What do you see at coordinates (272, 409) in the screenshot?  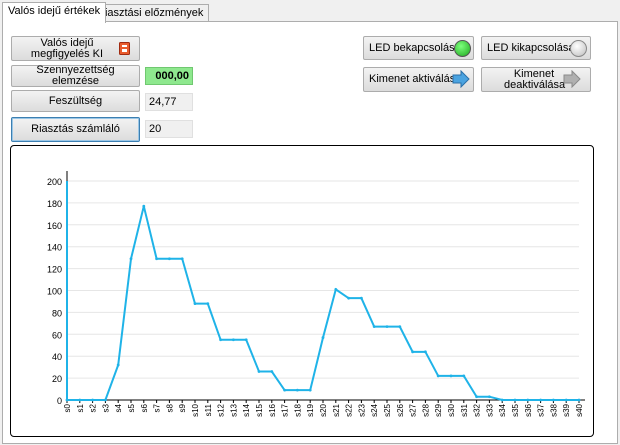 I see `x-tick-label: s16` at bounding box center [272, 409].